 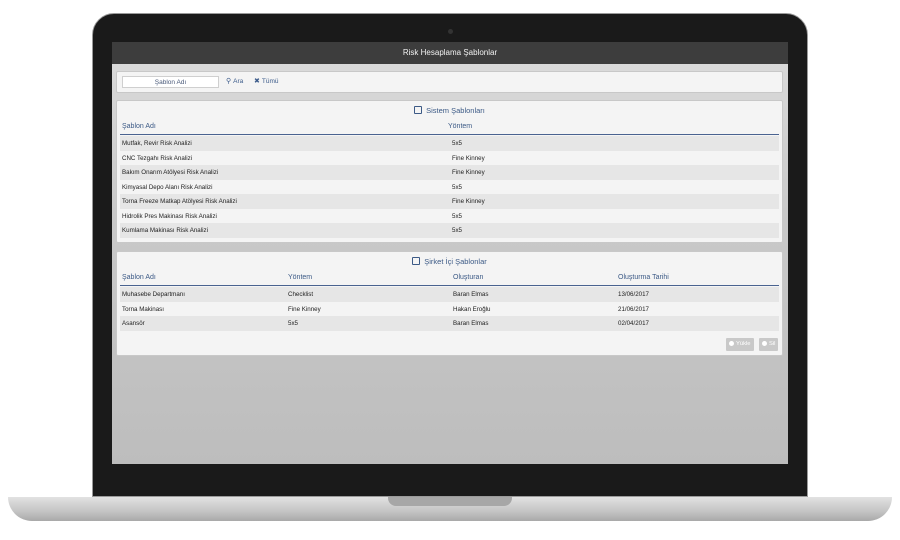 I want to click on column-header-created-date: Oluşturma Tarihi, so click(x=643, y=277).